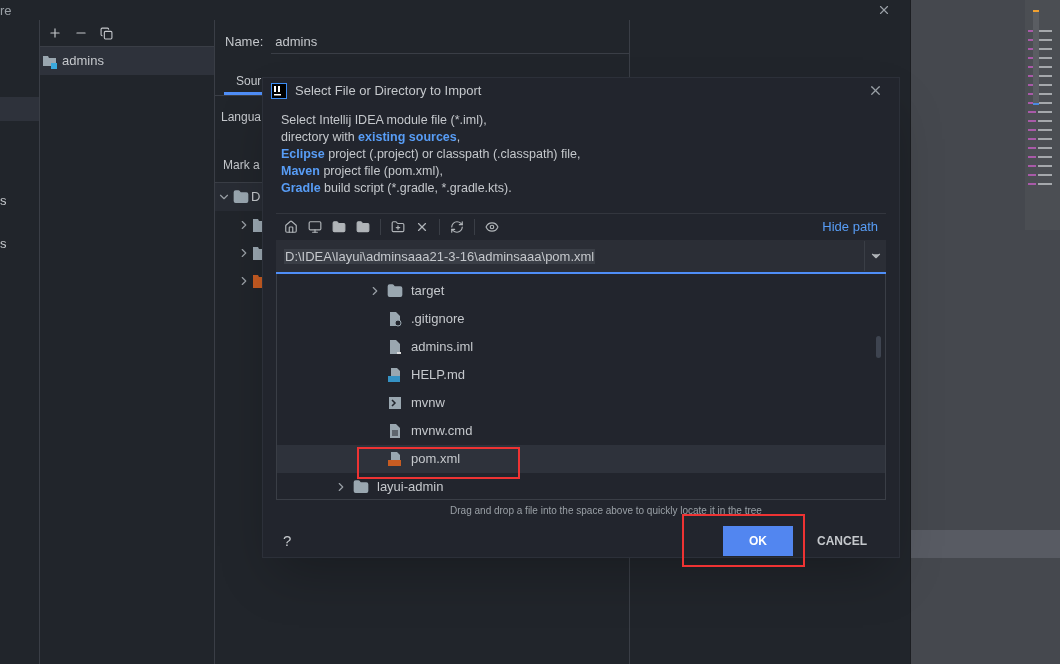 This screenshot has width=1060, height=664. Describe the element at coordinates (436, 458) in the screenshot. I see `tree-item: pom.xml` at that location.